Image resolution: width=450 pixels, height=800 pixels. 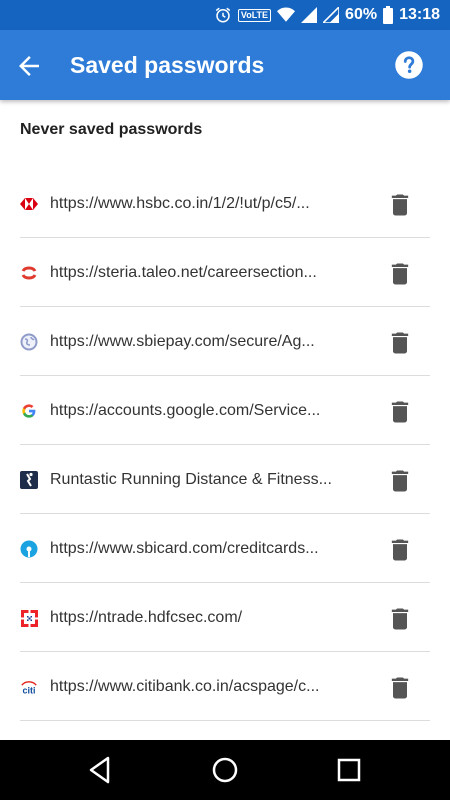 I want to click on arrow-back-icon, so click(x=29, y=66).